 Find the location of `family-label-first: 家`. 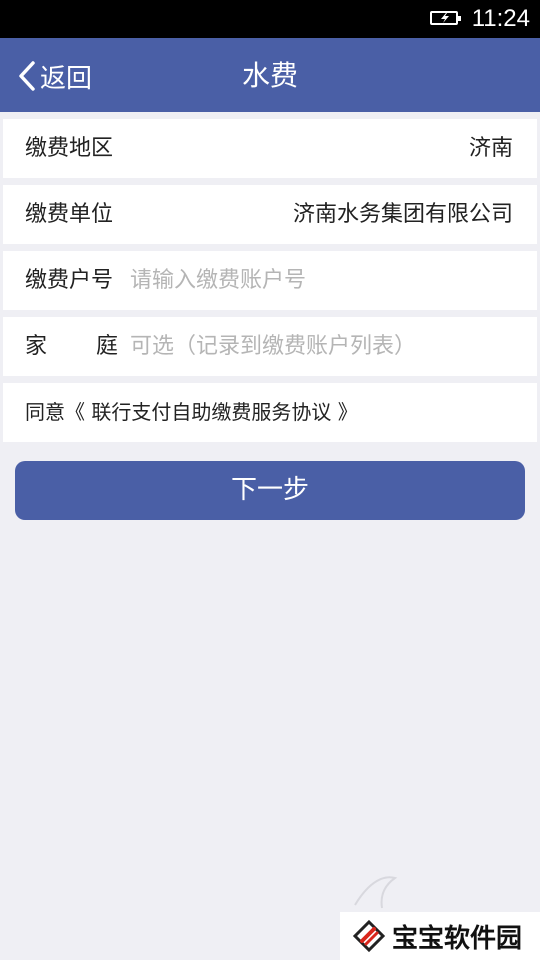

family-label-first: 家 is located at coordinates (36, 346).